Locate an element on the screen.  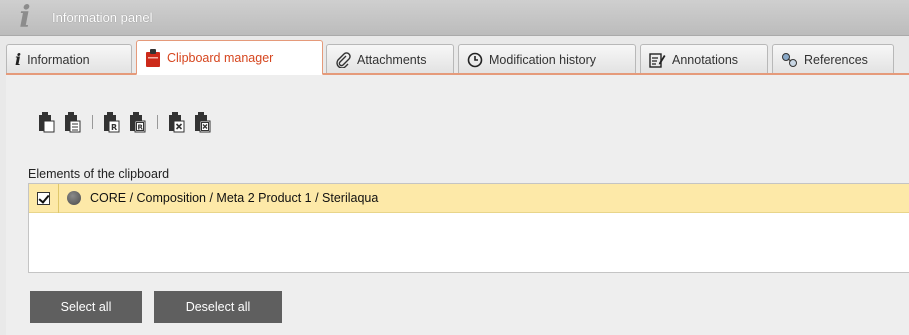
tab-label: Attachments is located at coordinates (392, 59).